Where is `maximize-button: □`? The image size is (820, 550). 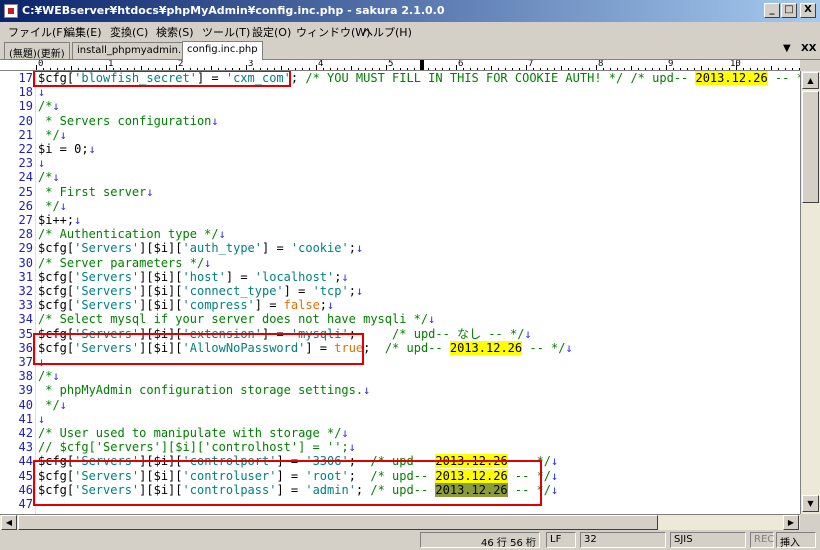 maximize-button: □ is located at coordinates (789, 10).